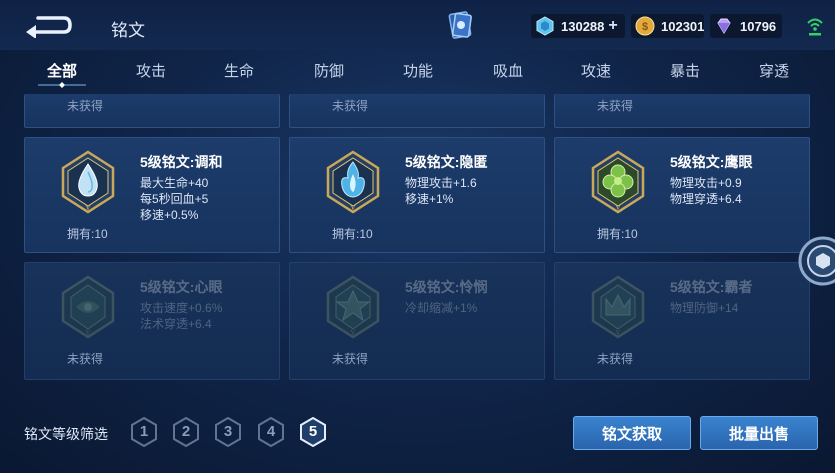  Describe the element at coordinates (711, 162) in the screenshot. I see `rune-name: 5级铭文:鹰眼` at that location.